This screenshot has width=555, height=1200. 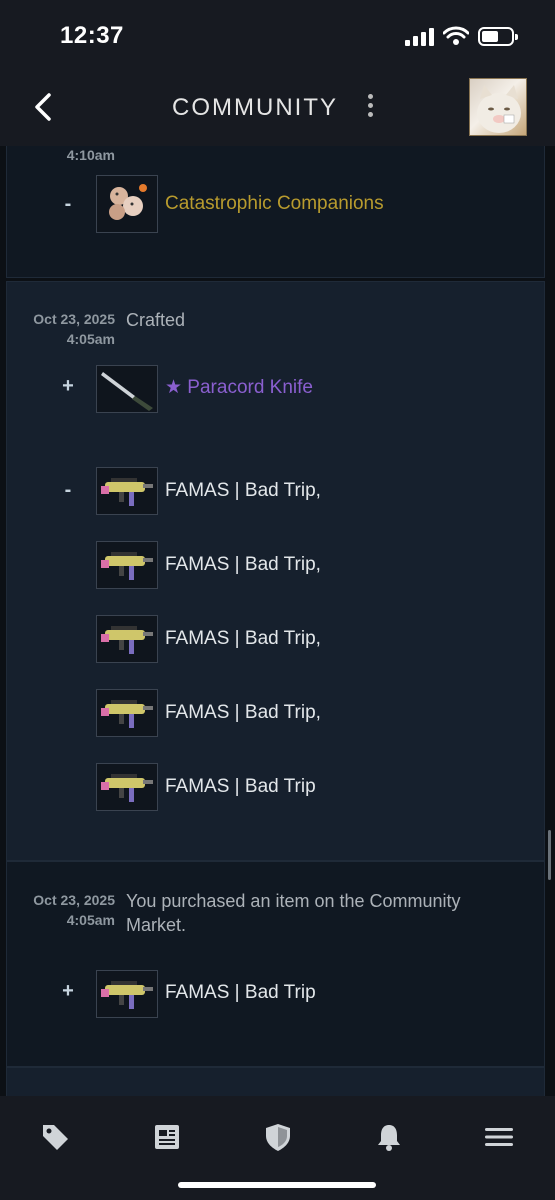 I want to click on status-bar: 12:37, so click(x=277, y=34).